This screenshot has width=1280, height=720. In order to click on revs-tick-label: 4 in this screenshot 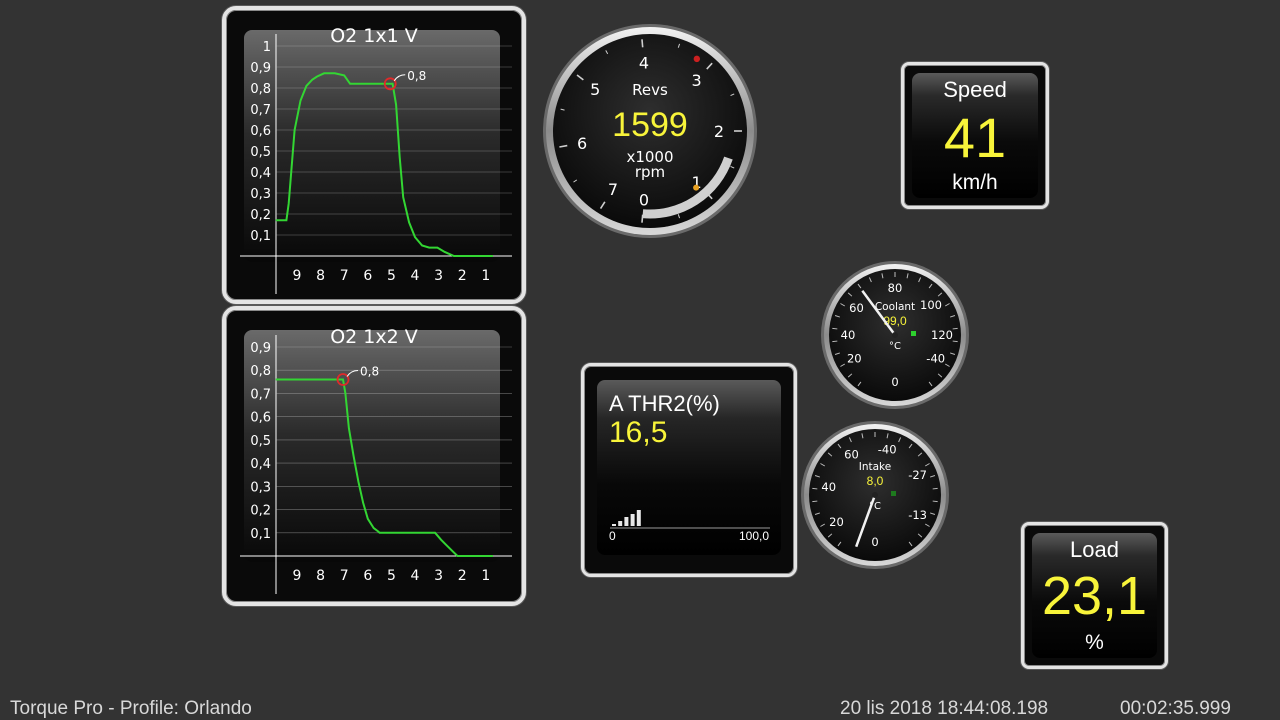, I will do `click(644, 62)`.